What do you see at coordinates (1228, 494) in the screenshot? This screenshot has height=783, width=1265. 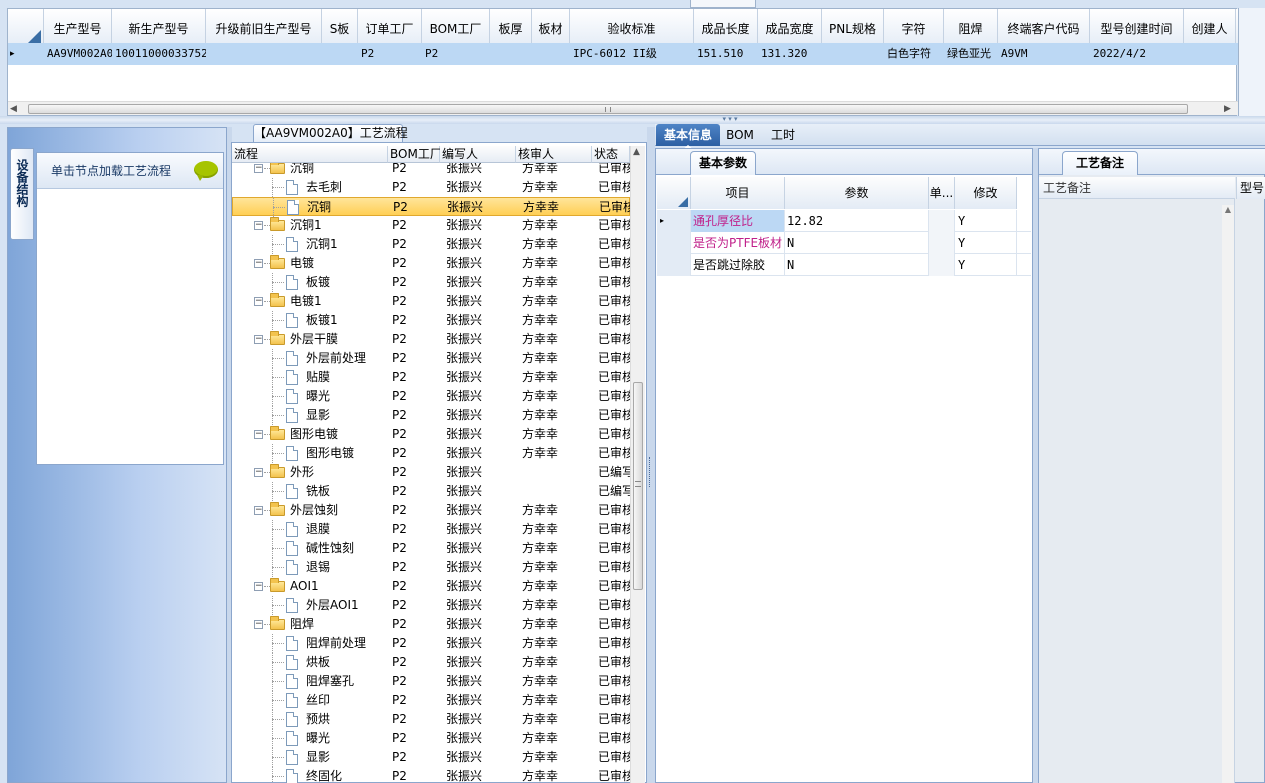 I see `notes-scrollbar: ▲` at bounding box center [1228, 494].